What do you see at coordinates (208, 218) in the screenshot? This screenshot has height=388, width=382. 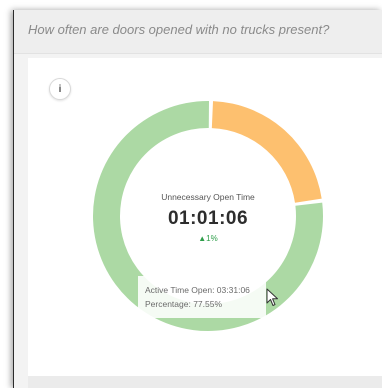 I see `center-value: 01:01:06` at bounding box center [208, 218].